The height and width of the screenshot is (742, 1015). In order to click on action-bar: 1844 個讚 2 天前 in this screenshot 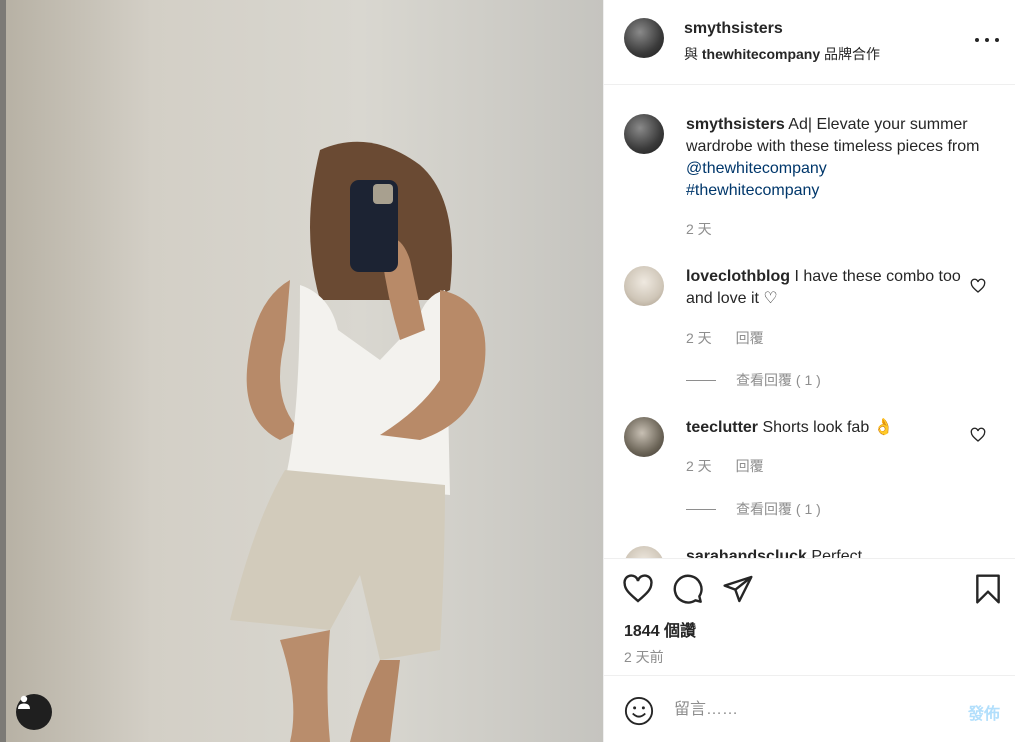, I will do `click(809, 616)`.